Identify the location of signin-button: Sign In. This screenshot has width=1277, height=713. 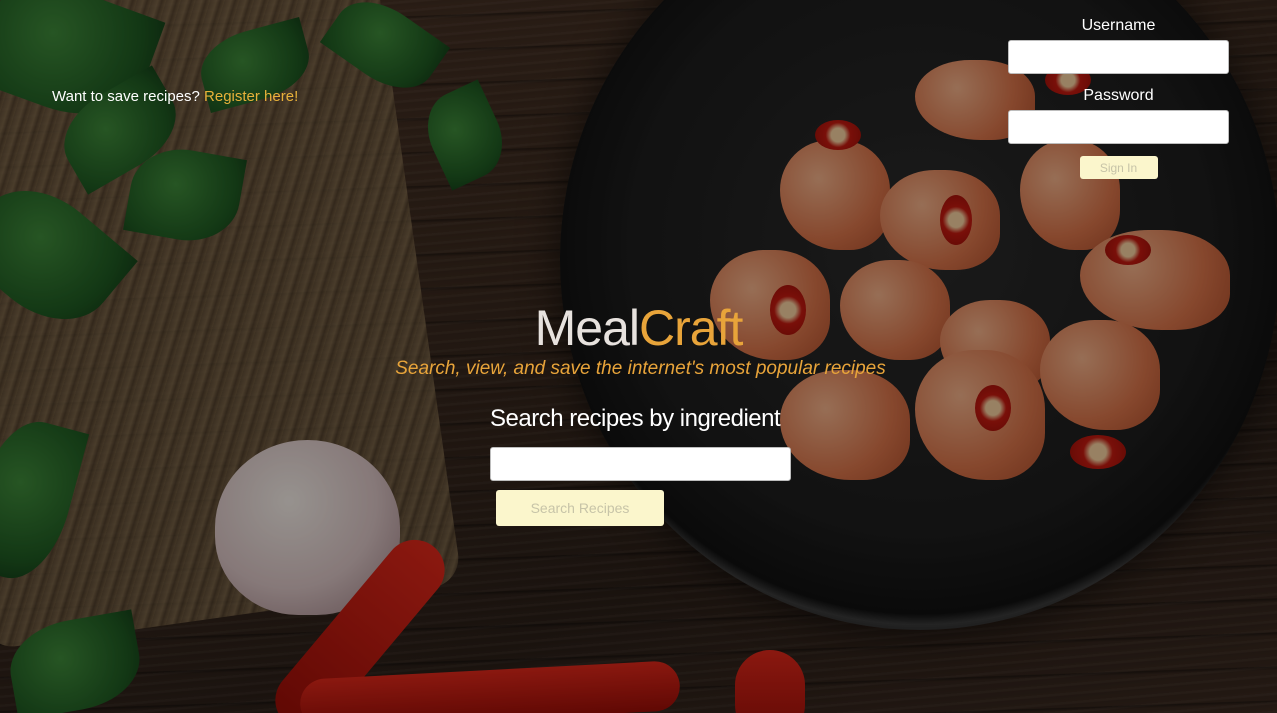
(1118, 167).